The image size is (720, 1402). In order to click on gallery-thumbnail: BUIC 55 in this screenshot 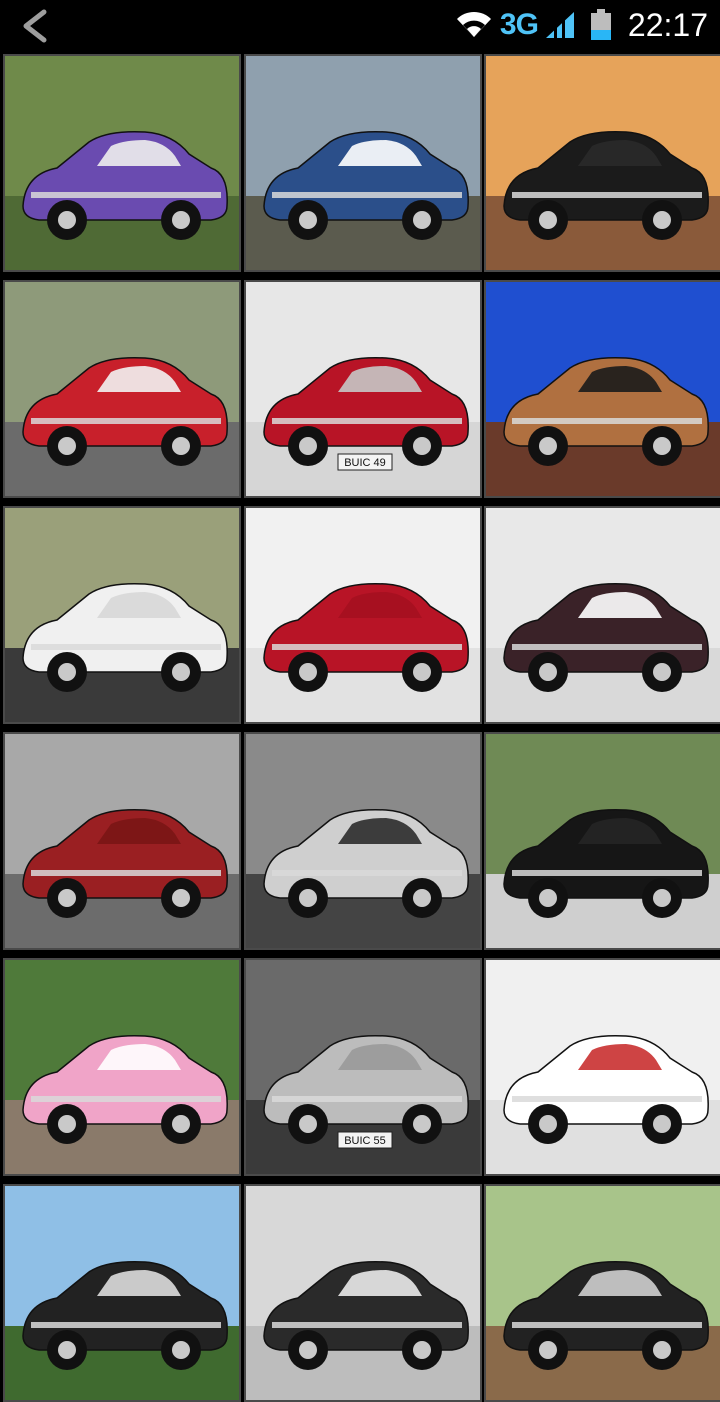, I will do `click(363, 1067)`.